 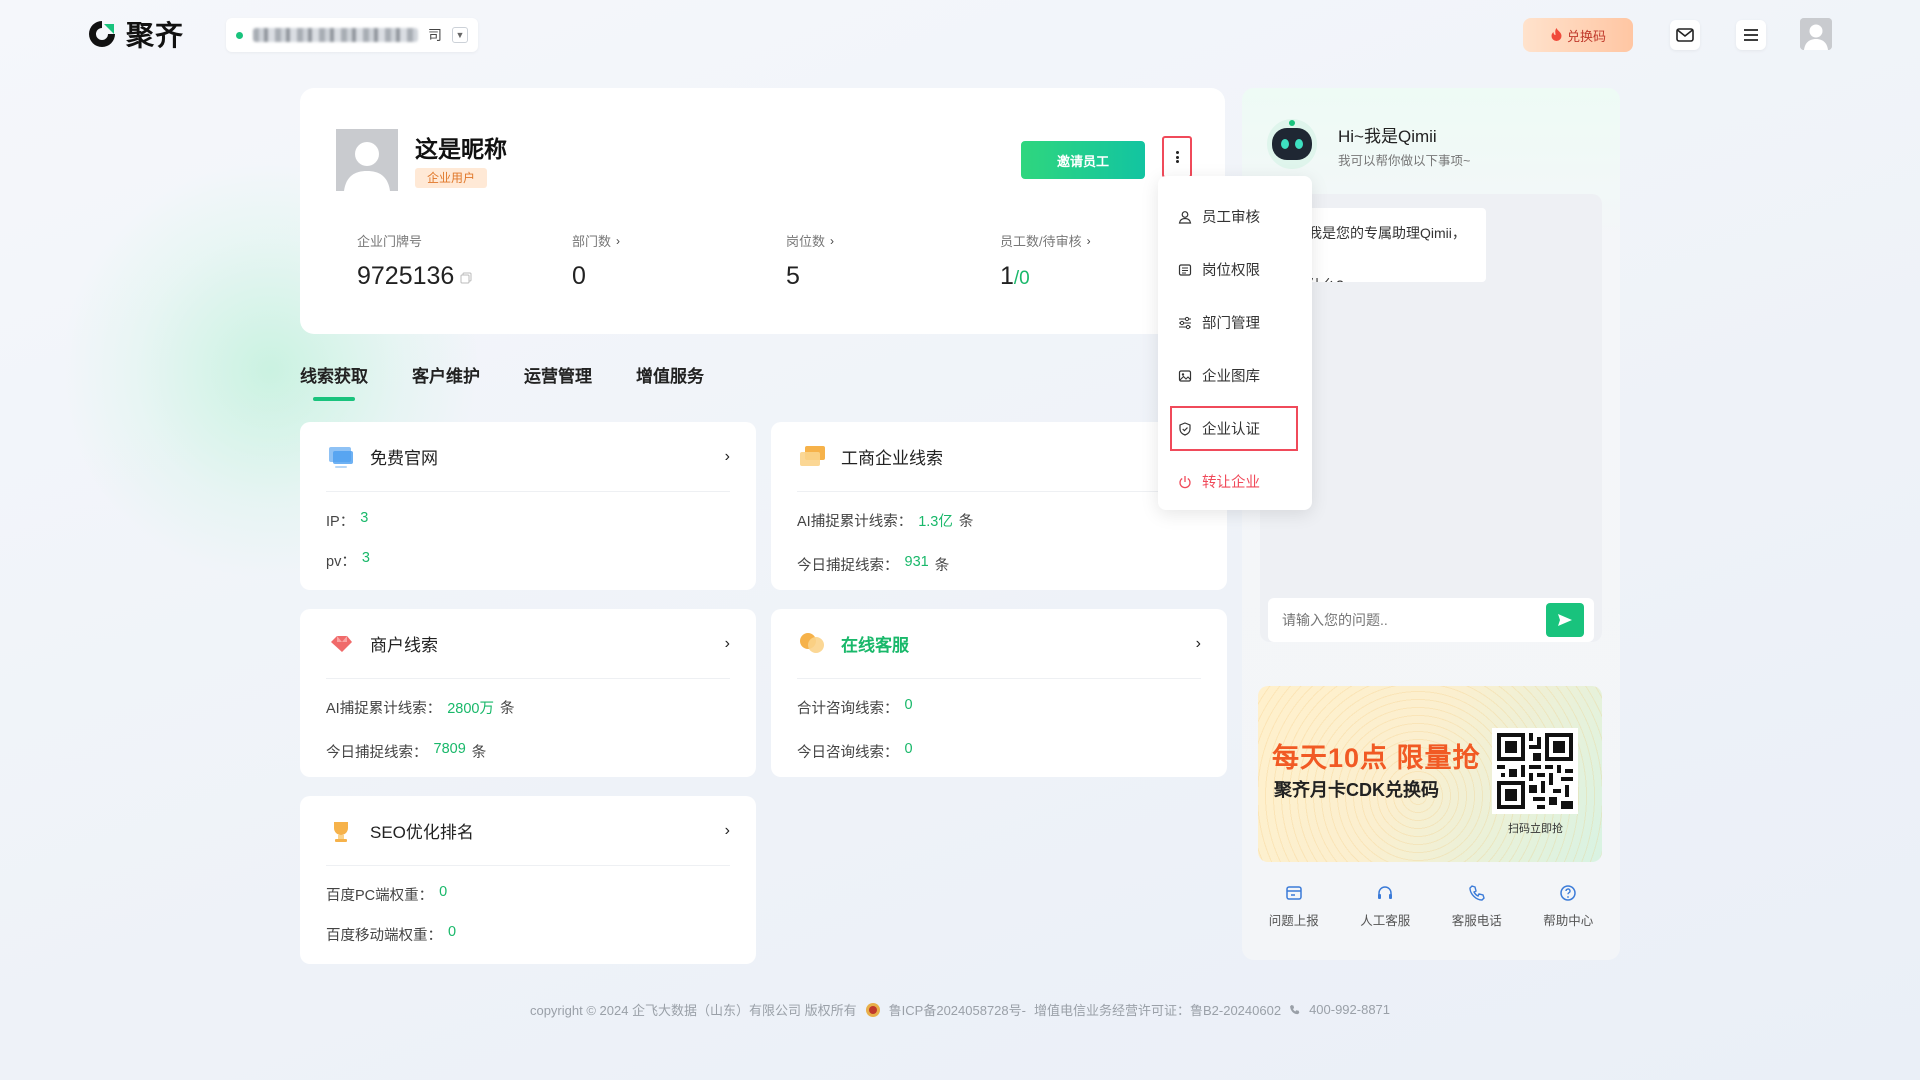 I want to click on profile-avatar, so click(x=367, y=160).